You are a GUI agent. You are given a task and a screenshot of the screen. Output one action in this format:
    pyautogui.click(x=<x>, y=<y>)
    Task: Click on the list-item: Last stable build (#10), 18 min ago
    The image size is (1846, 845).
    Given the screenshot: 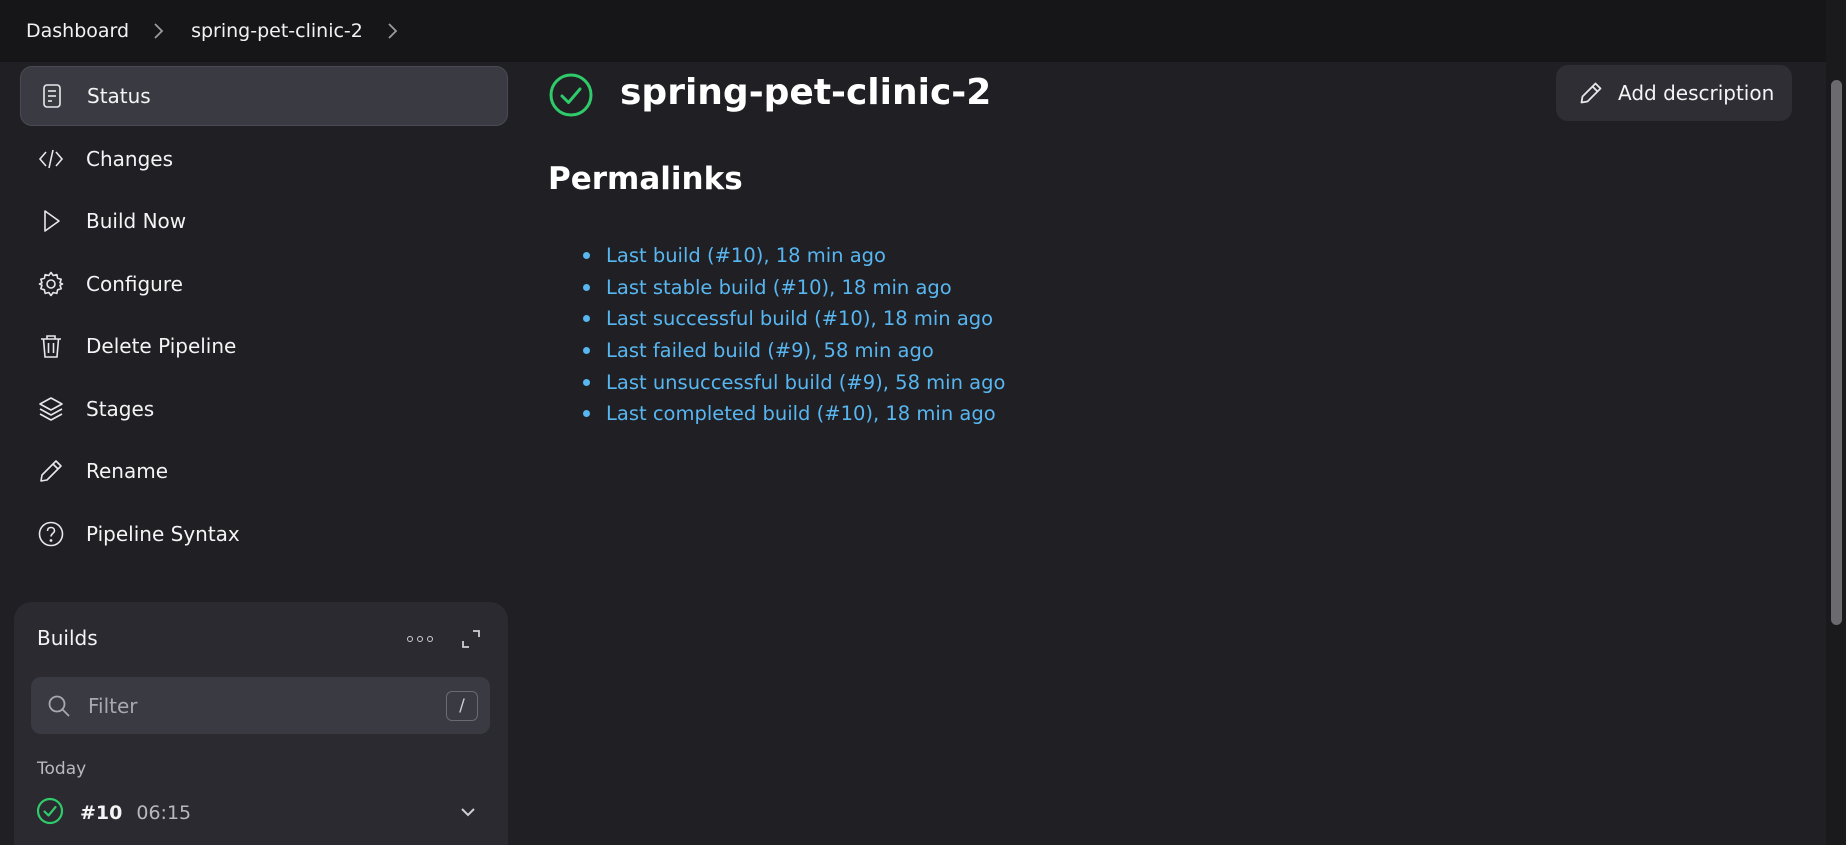 What is the action you would take?
    pyautogui.click(x=794, y=288)
    